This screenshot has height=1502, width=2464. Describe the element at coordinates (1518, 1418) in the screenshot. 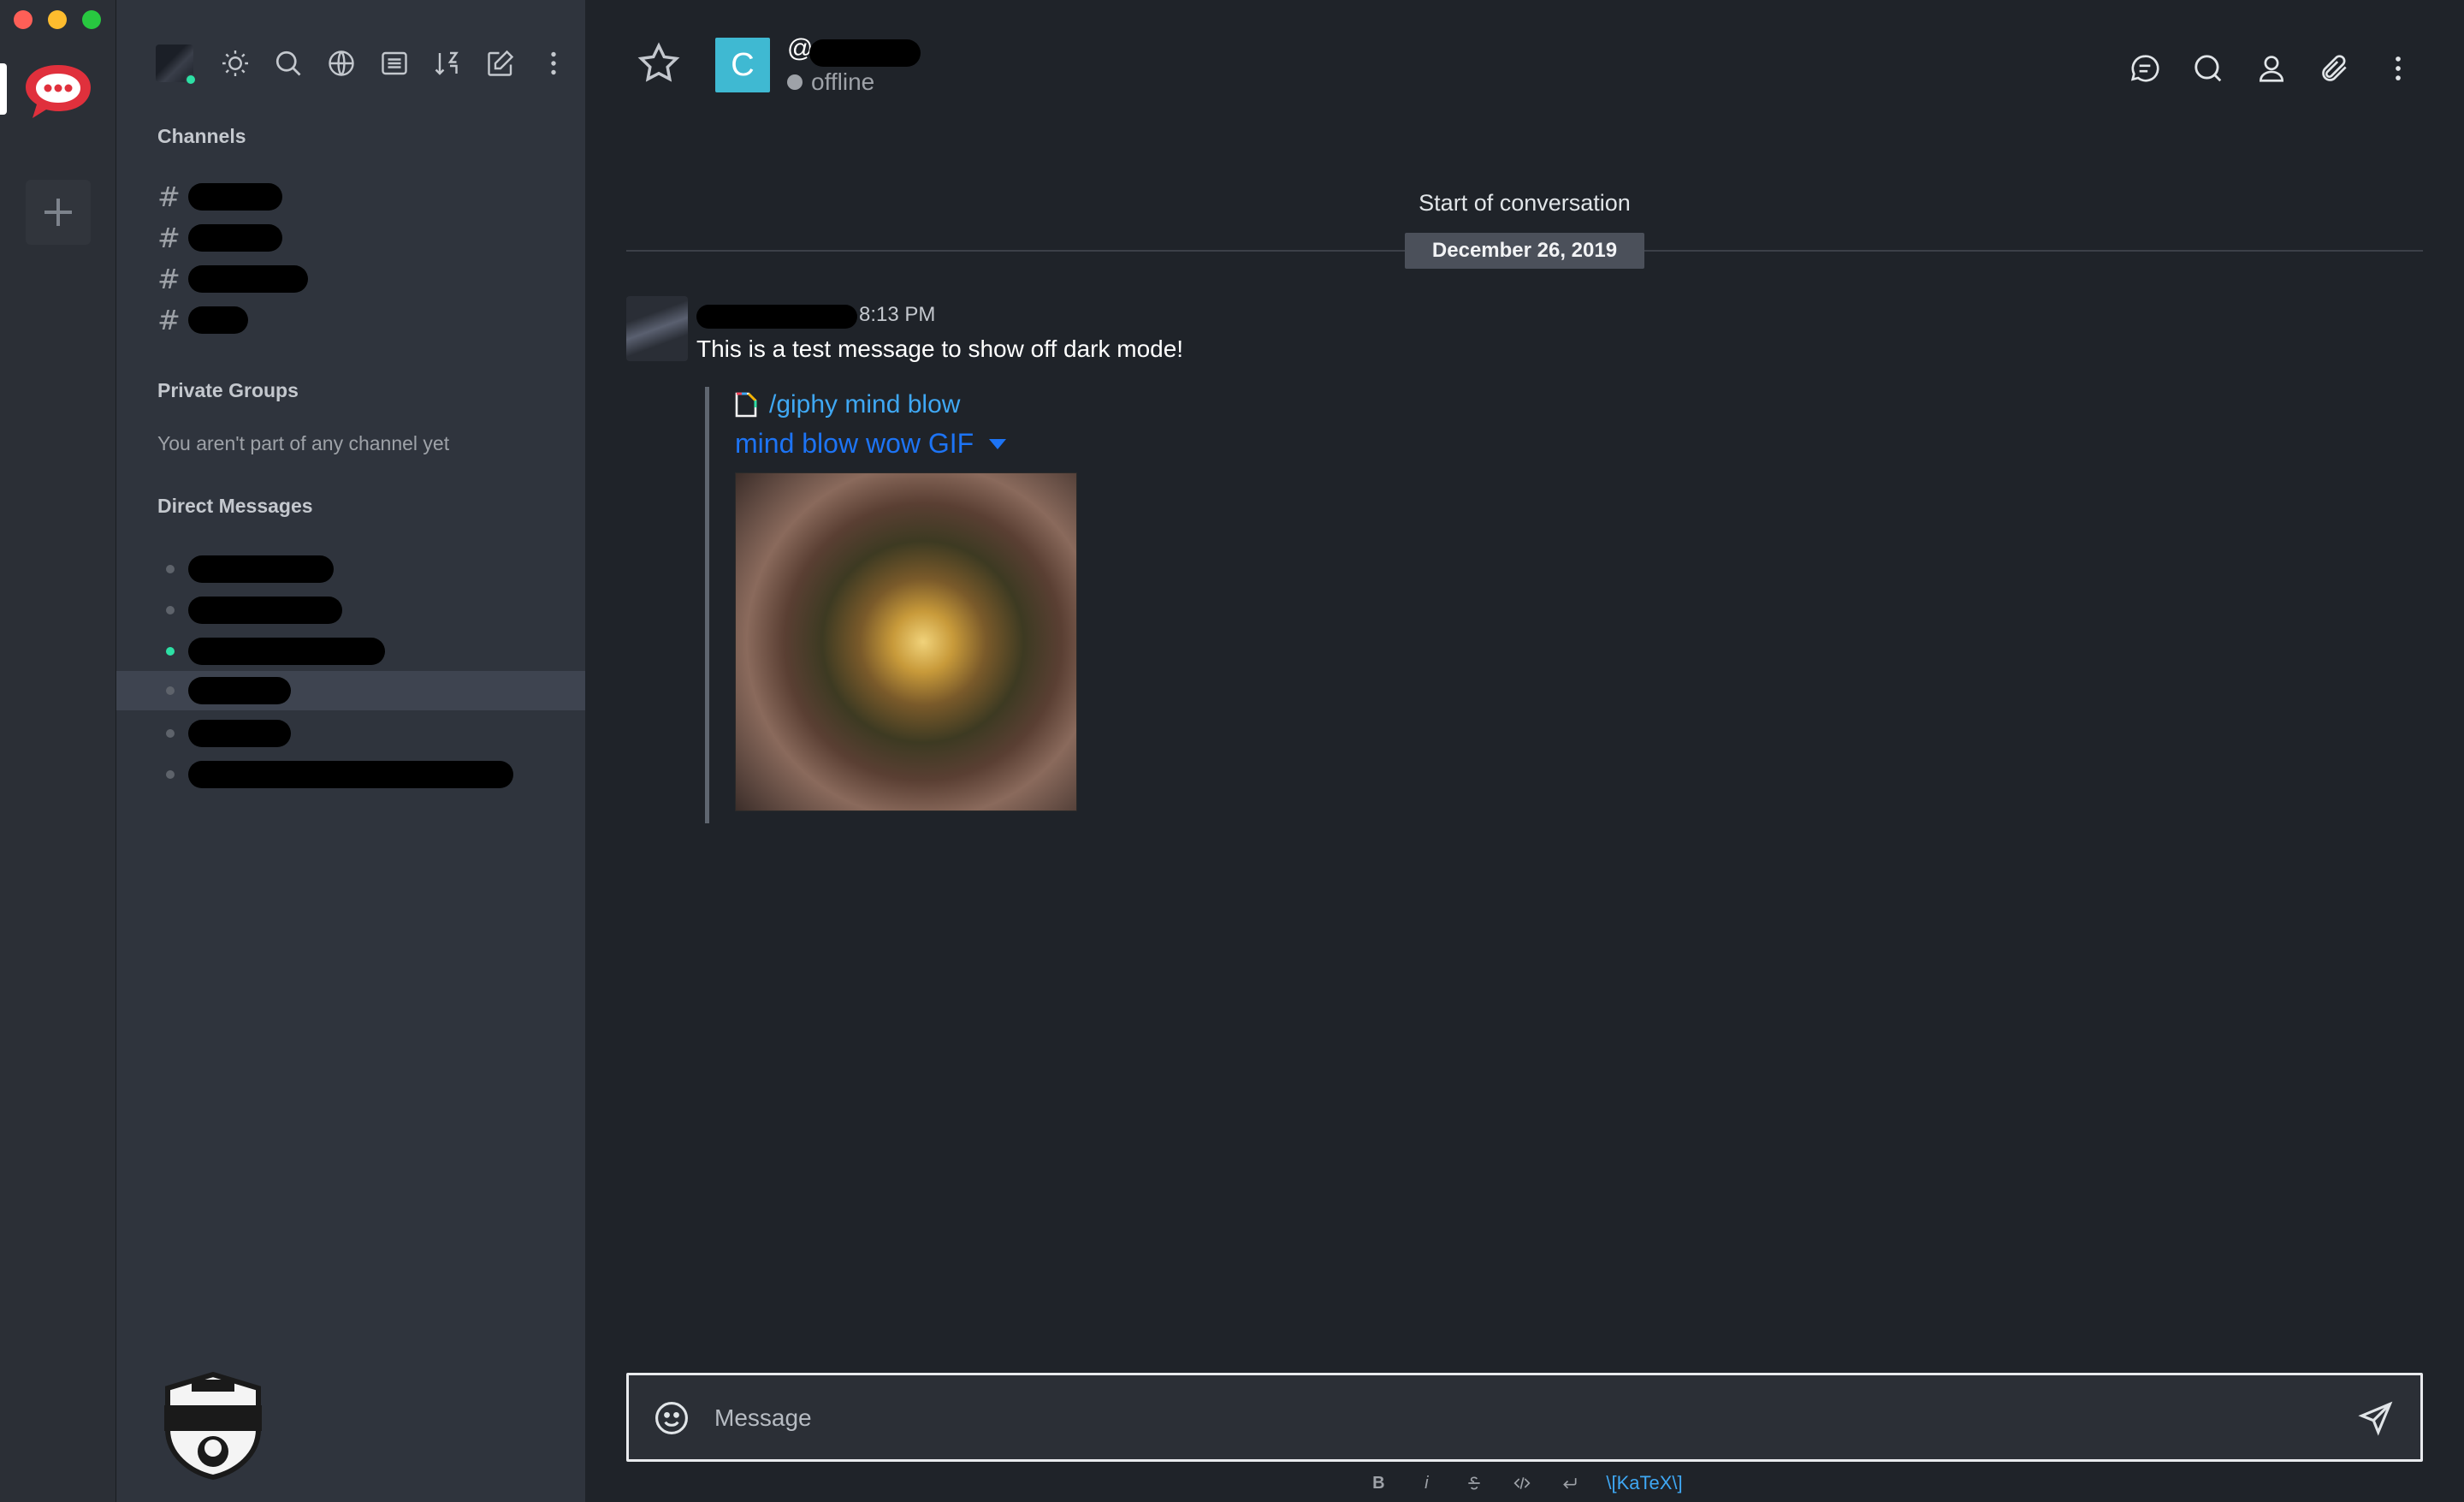

I see `message-input` at that location.